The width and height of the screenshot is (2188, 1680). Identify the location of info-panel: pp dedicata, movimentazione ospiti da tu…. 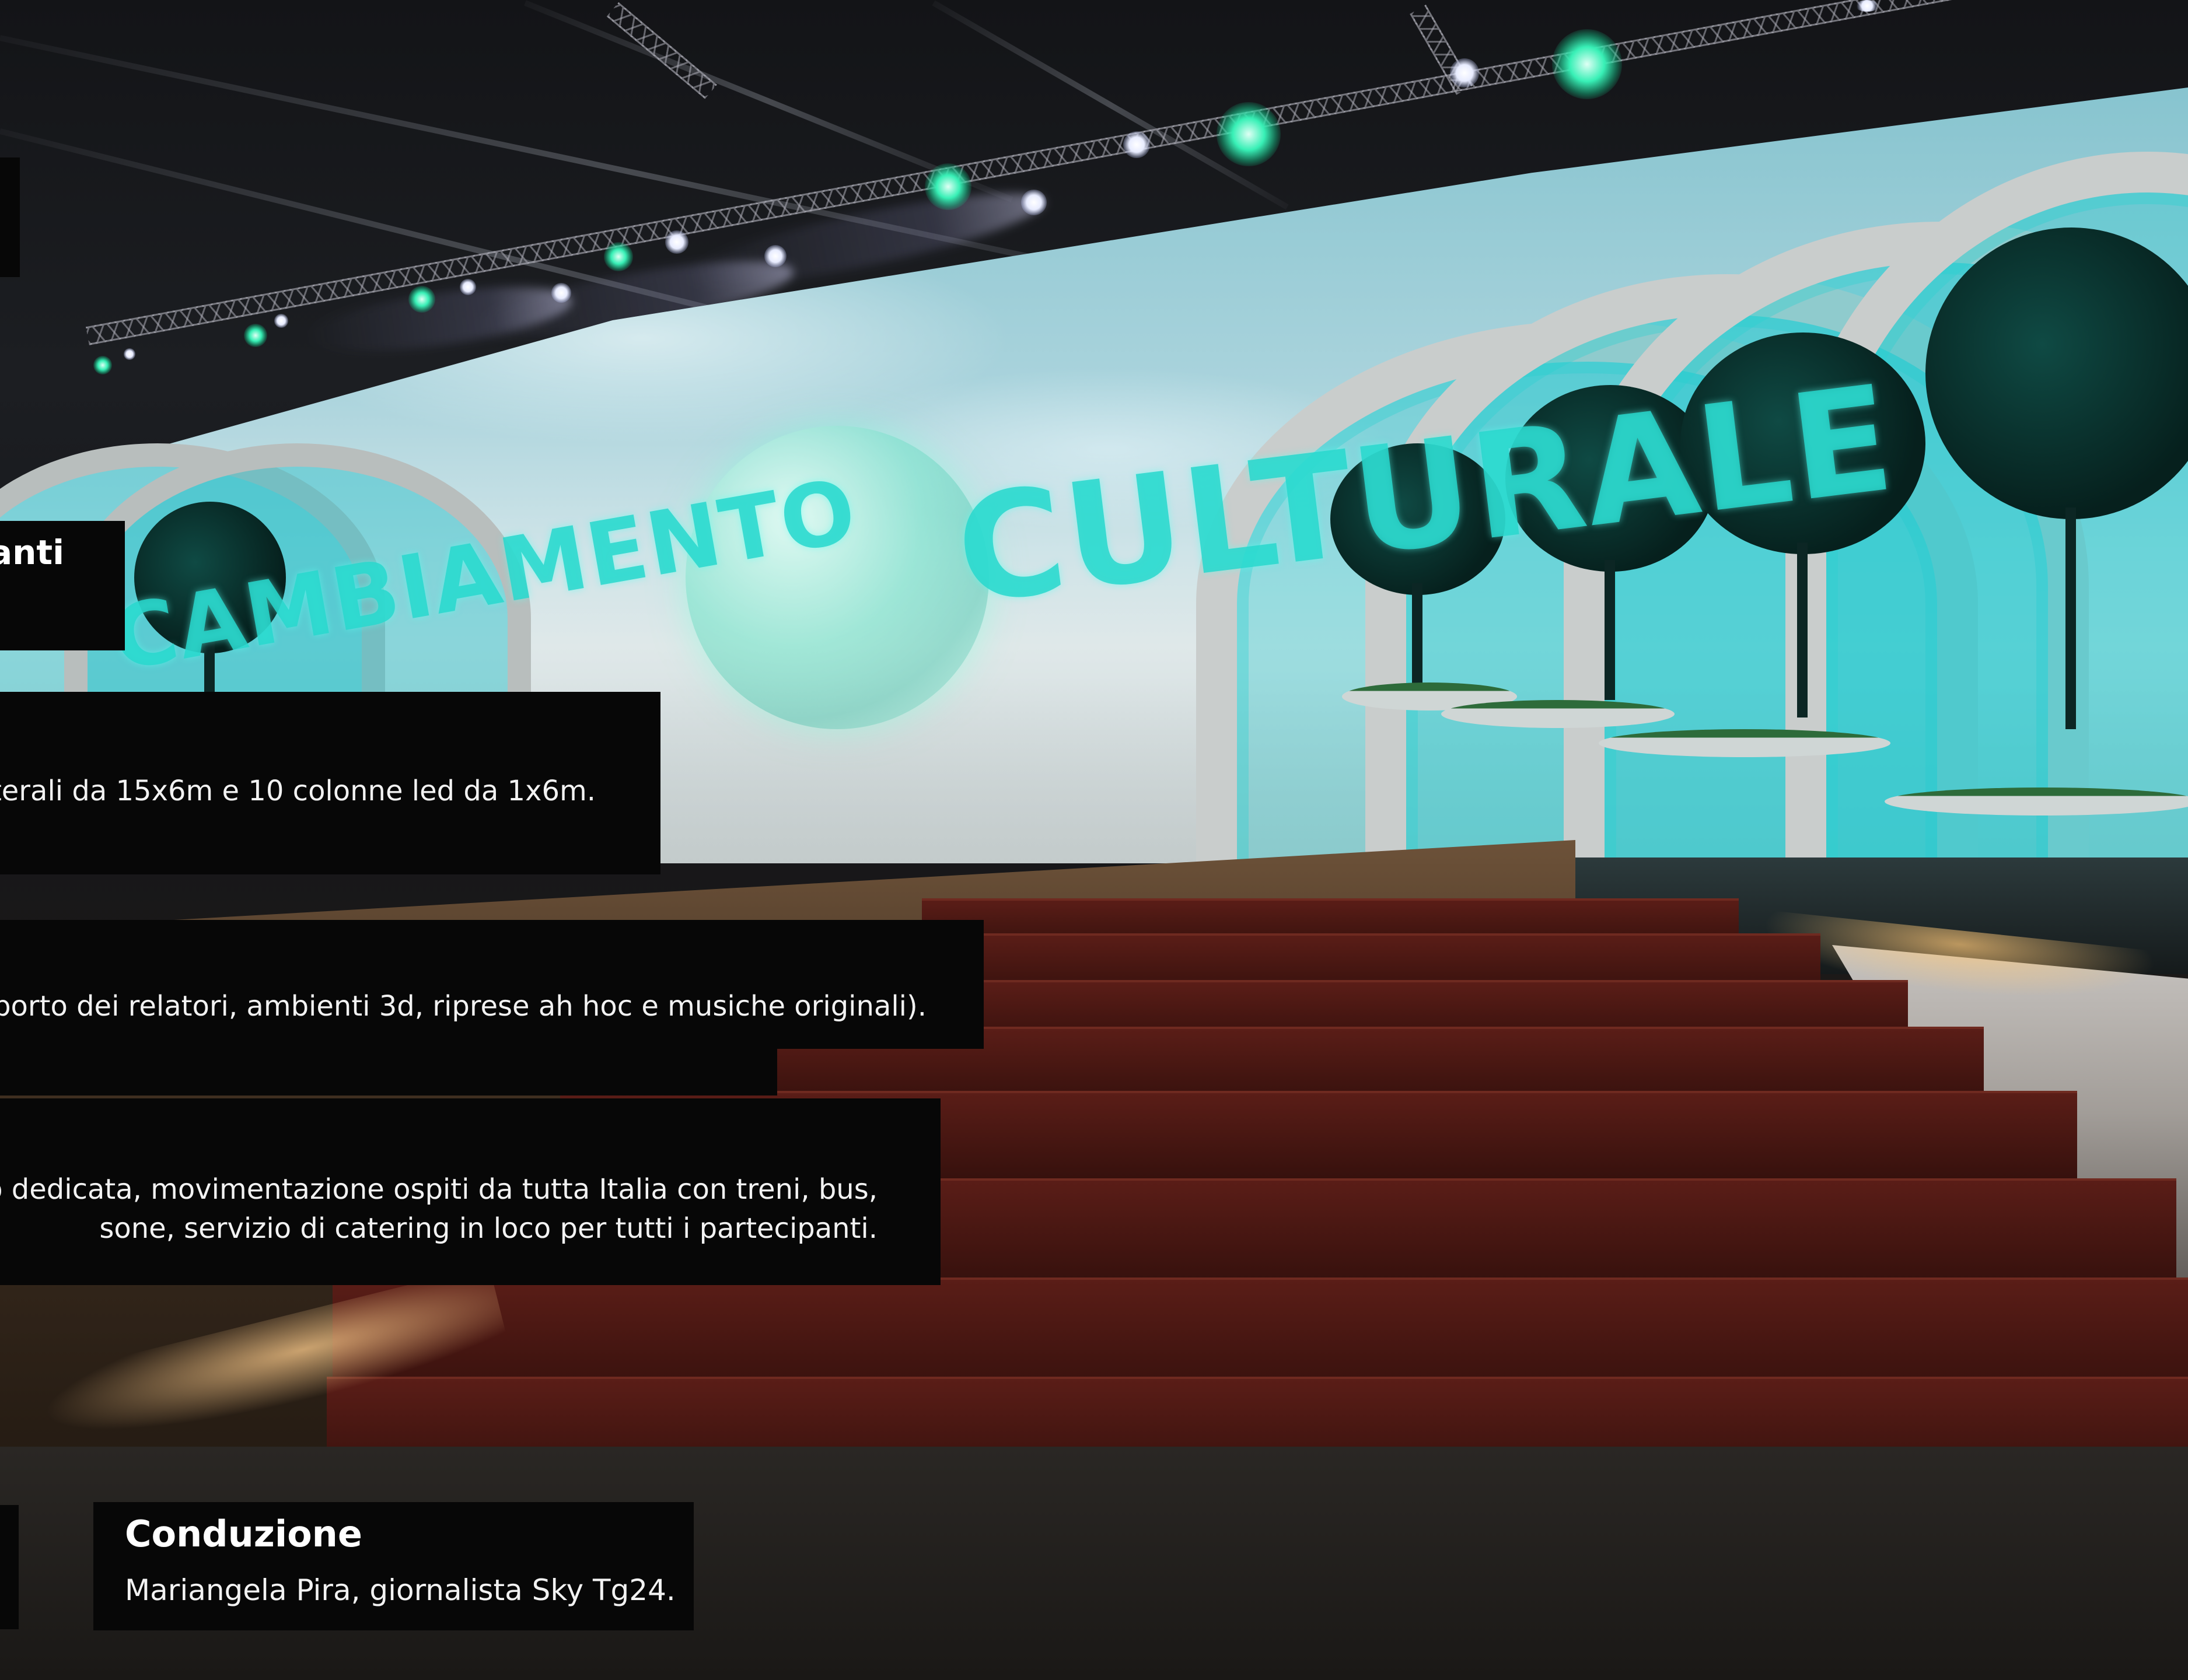
(470, 1191).